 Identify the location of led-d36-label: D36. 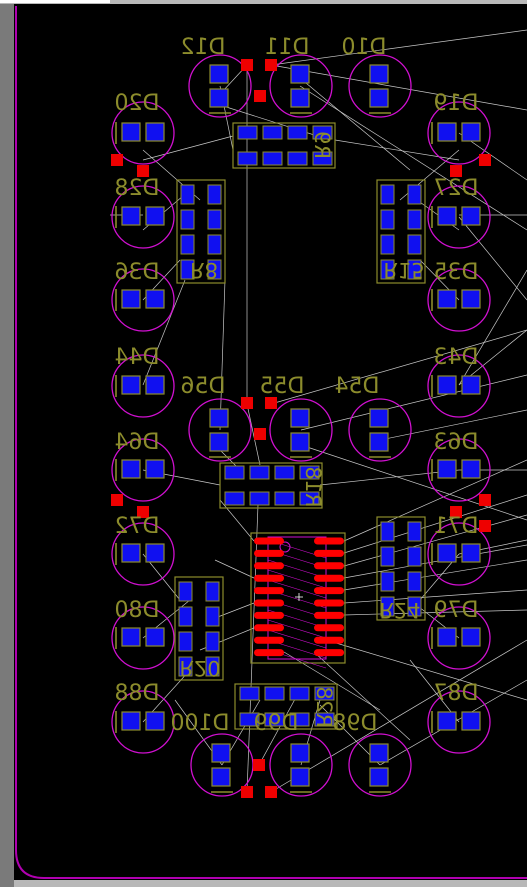
(137, 272).